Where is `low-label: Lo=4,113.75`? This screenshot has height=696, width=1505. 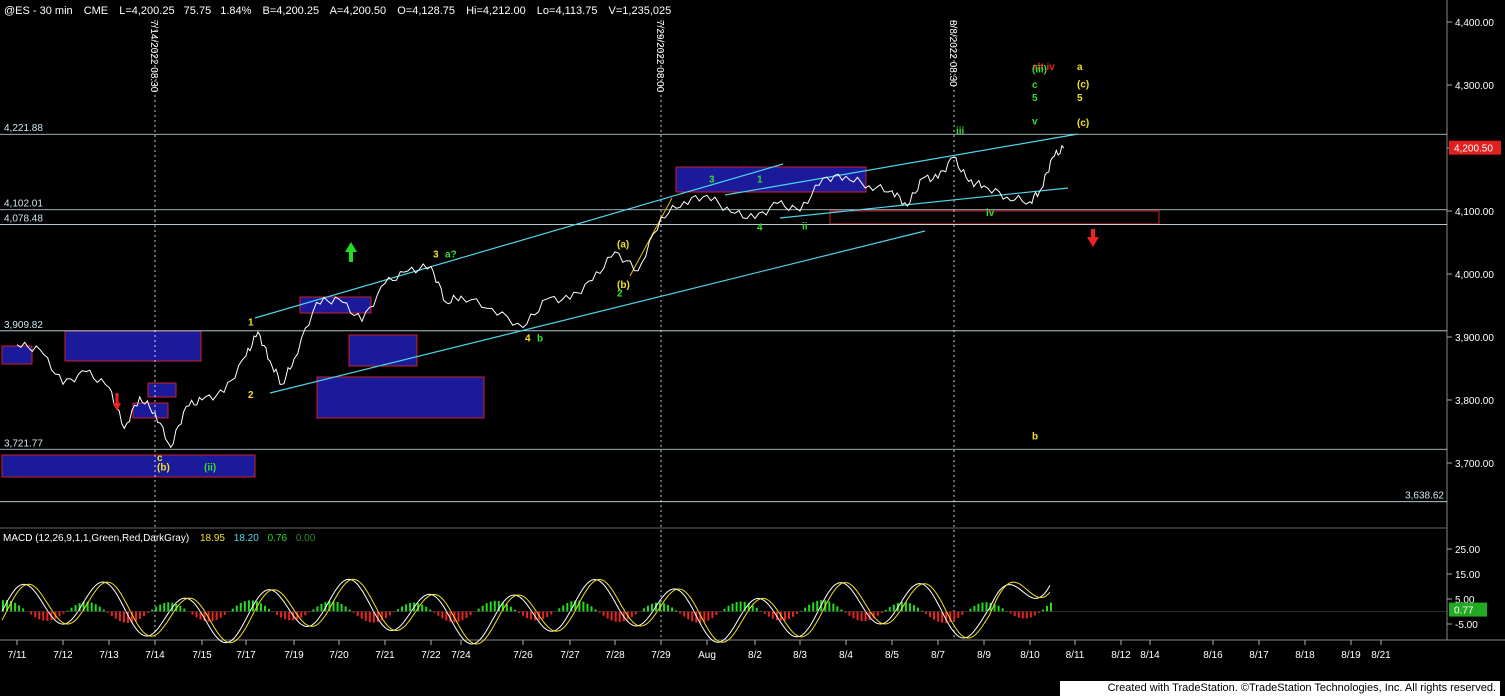 low-label: Lo=4,113.75 is located at coordinates (567, 11).